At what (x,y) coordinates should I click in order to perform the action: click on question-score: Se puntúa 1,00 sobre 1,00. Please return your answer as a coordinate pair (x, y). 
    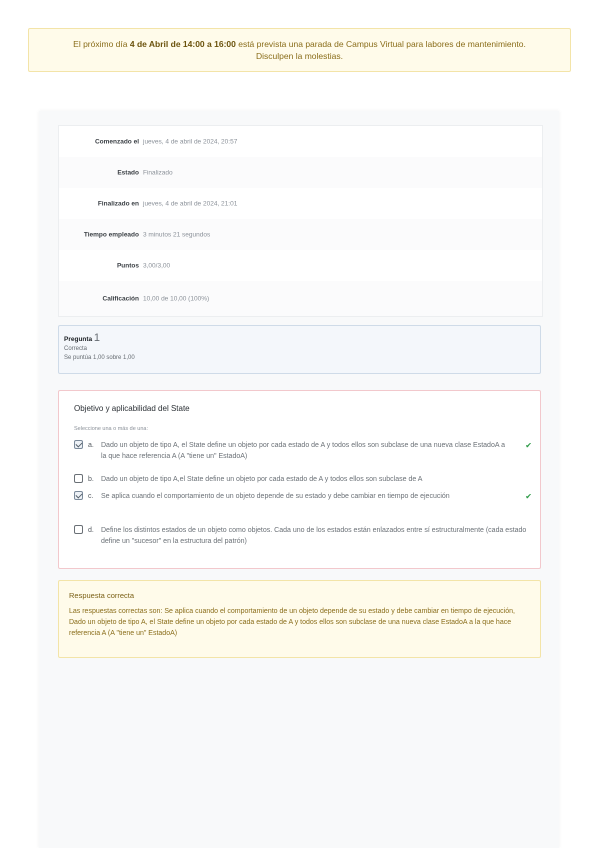
    Looking at the image, I should click on (99, 358).